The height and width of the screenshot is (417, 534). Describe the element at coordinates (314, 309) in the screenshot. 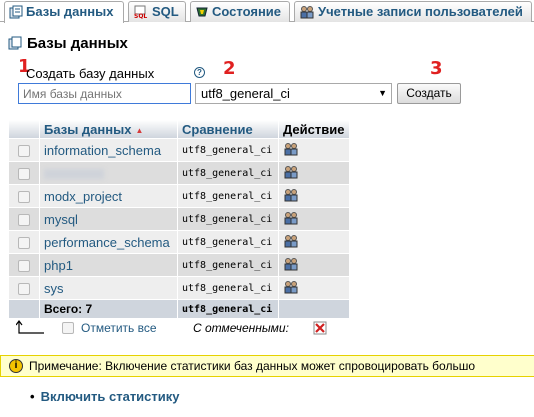

I see `total-action-spacer` at that location.